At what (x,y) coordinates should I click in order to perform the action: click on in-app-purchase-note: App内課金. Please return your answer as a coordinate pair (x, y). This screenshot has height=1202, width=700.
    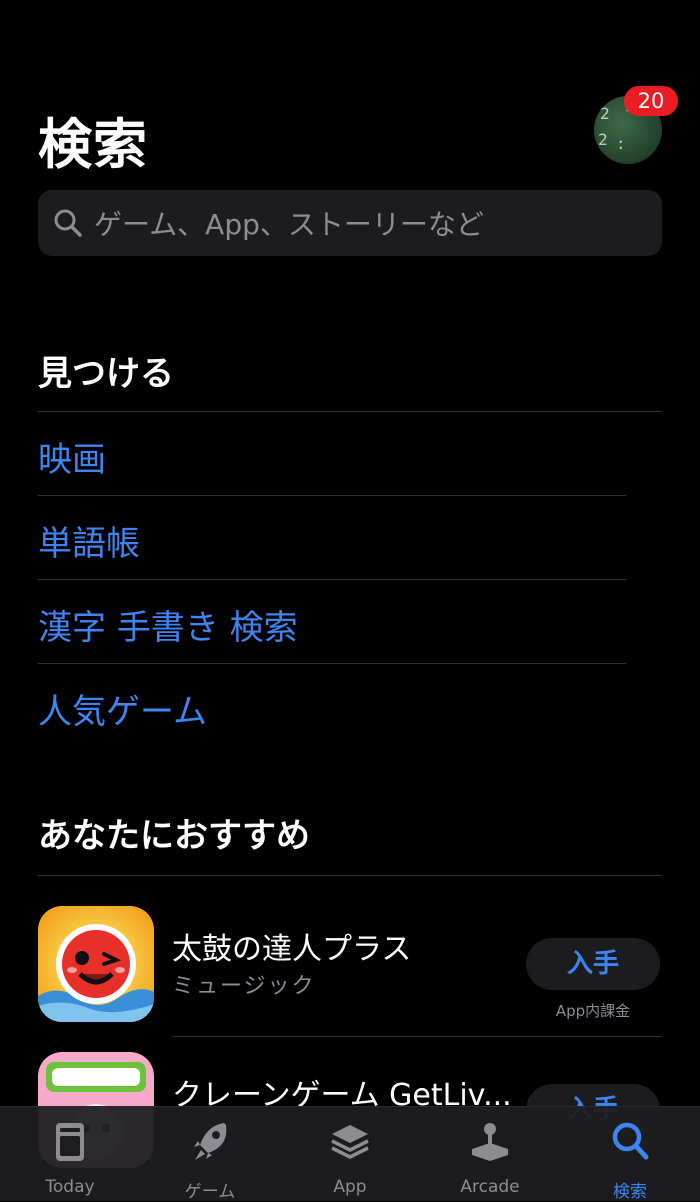
    Looking at the image, I should click on (593, 1011).